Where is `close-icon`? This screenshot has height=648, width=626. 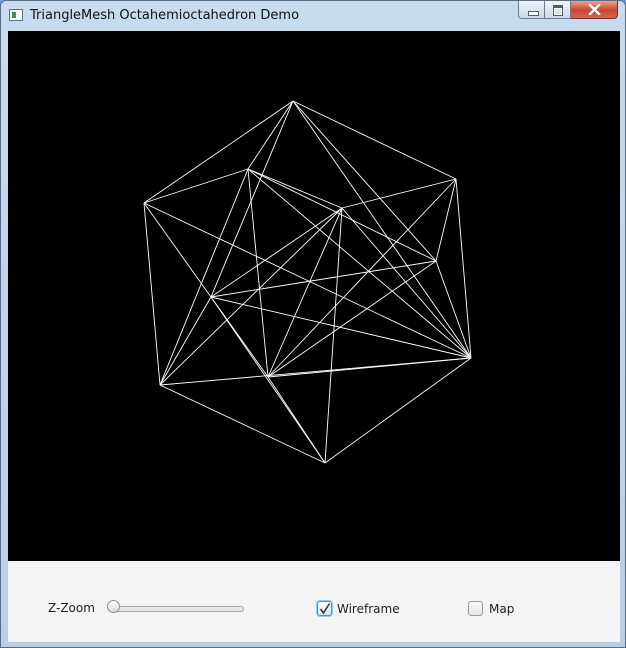 close-icon is located at coordinates (594, 9).